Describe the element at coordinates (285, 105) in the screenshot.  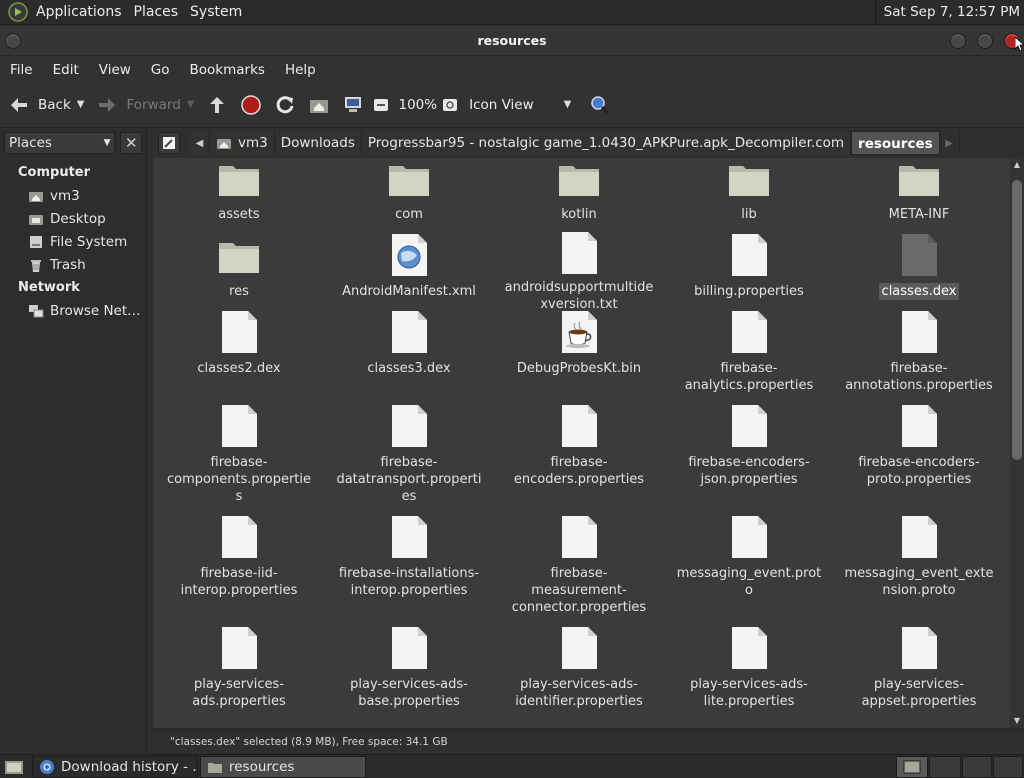
I see `reload-button` at that location.